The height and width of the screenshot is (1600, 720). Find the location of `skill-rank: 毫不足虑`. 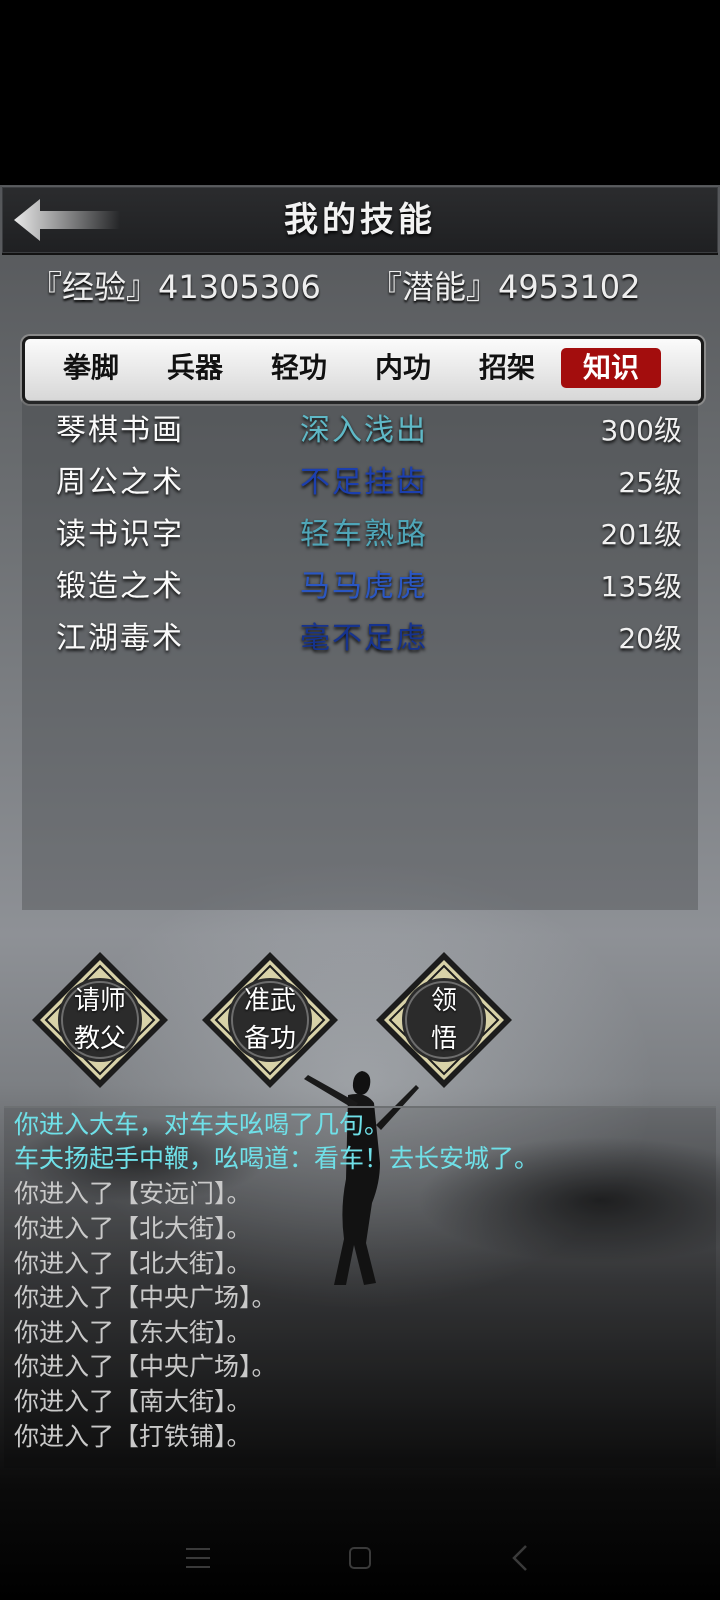

skill-rank: 毫不足虑 is located at coordinates (364, 638).